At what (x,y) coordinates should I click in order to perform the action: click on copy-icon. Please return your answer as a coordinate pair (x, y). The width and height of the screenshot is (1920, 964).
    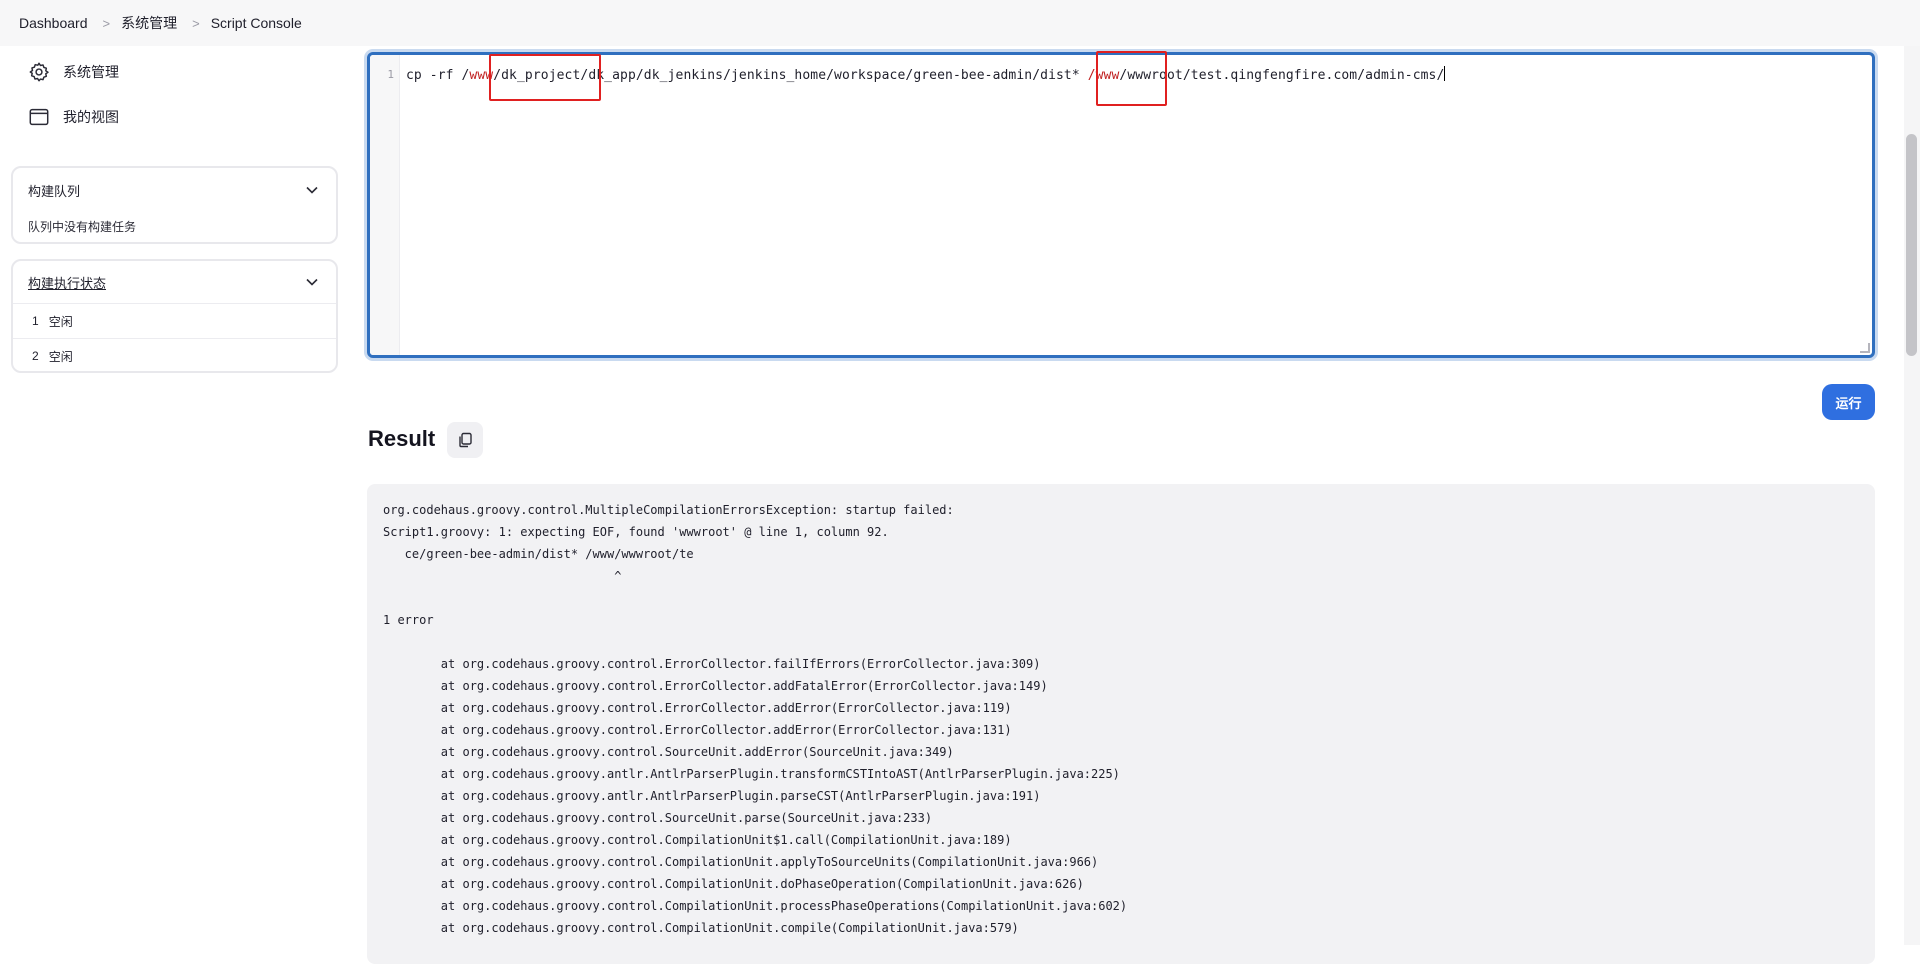
    Looking at the image, I should click on (465, 440).